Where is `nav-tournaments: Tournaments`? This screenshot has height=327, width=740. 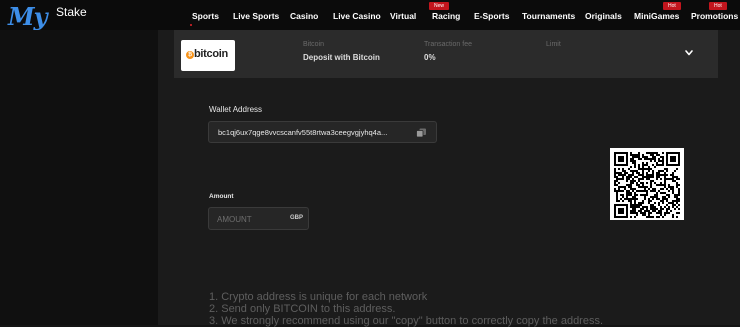
nav-tournaments: Tournaments is located at coordinates (548, 16).